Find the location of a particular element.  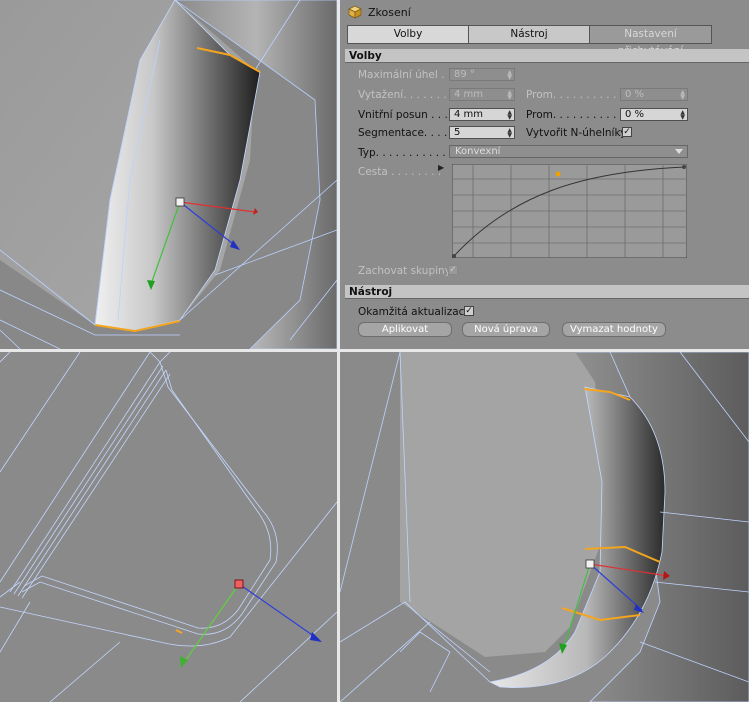

subdivision-label: Segmentace. . . . is located at coordinates (403, 133).